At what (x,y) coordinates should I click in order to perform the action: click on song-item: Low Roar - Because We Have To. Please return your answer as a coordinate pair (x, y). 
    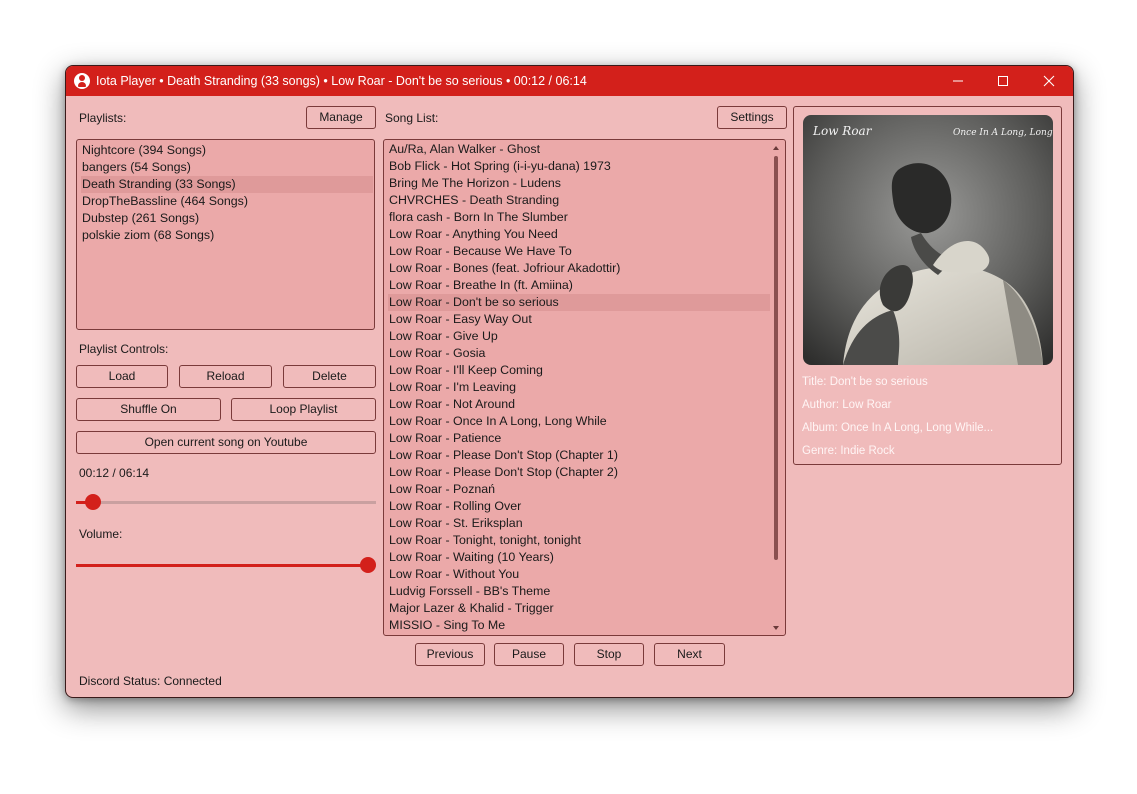
    Looking at the image, I should click on (579, 251).